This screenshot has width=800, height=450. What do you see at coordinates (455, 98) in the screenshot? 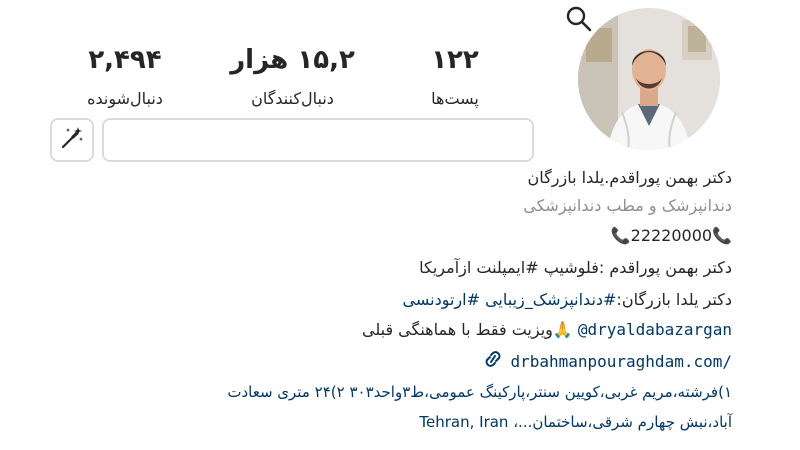
I see `posts-label: پست‌ها` at bounding box center [455, 98].